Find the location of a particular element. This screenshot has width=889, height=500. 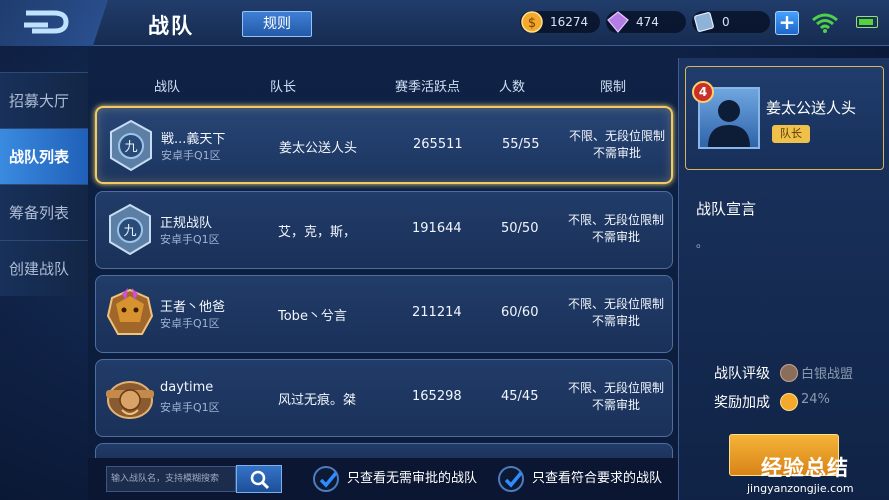

back-button is located at coordinates (54, 23).